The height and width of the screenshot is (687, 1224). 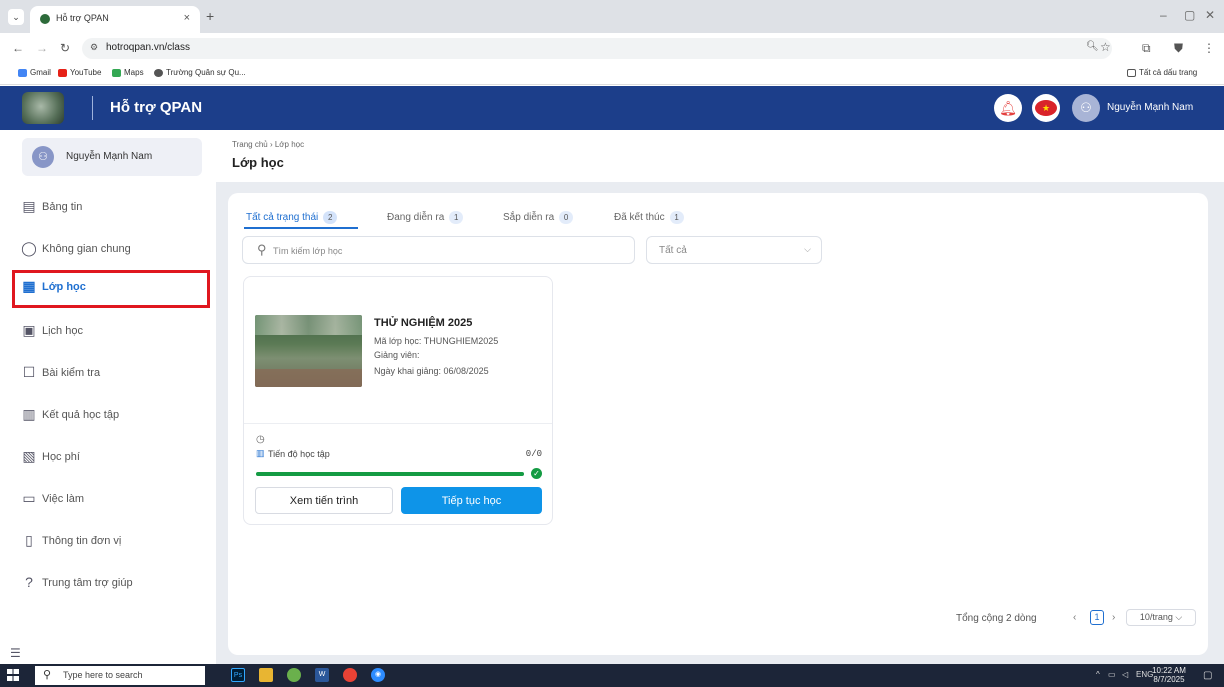 I want to click on search-box: ⚲, so click(x=438, y=250).